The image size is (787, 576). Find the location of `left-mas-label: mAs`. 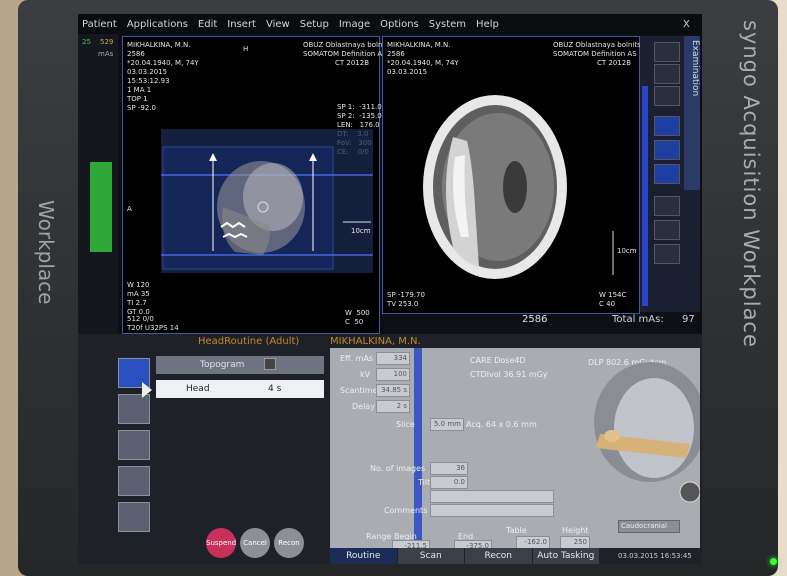

left-mas-label: mAs is located at coordinates (106, 54).